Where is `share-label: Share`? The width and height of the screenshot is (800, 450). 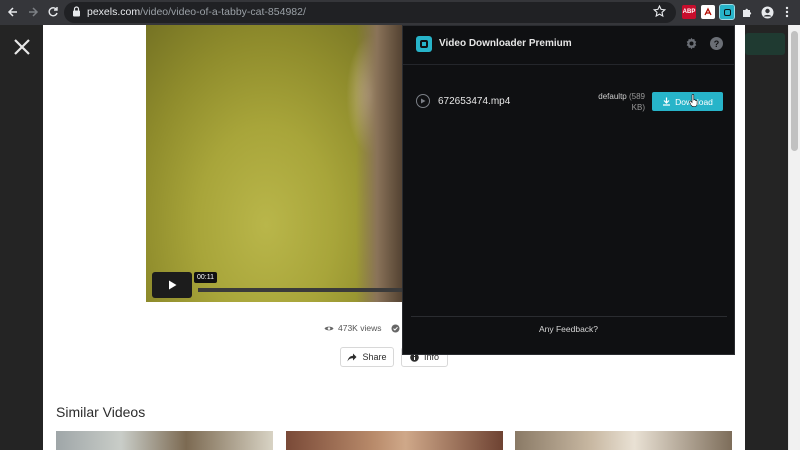
share-label: Share is located at coordinates (374, 357).